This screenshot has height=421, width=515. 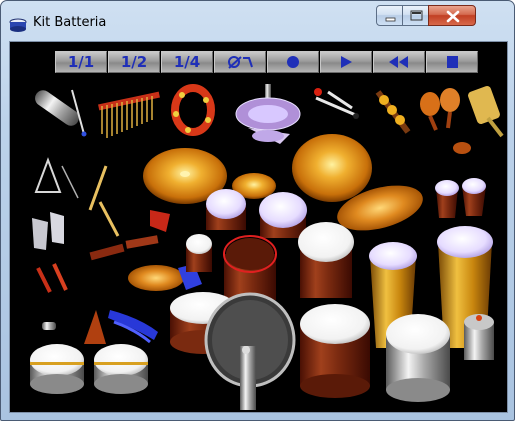 I want to click on stop-icon, so click(x=452, y=62).